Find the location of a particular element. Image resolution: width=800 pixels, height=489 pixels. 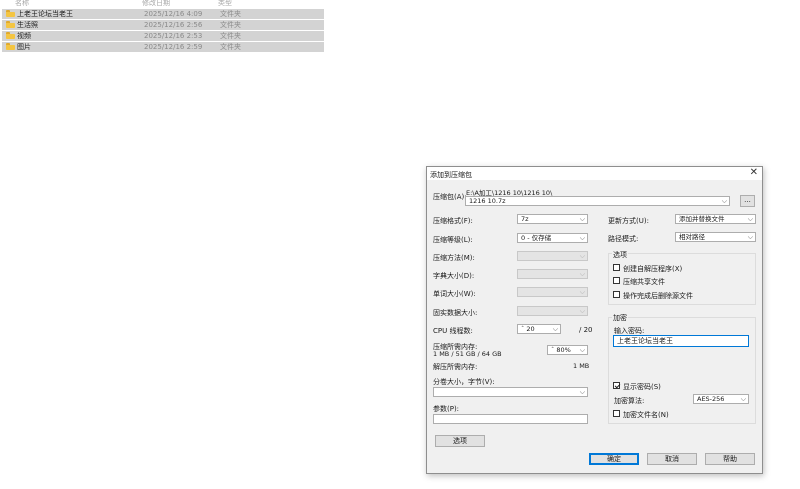

delete-after-label: 操作完成后删除源文件 is located at coordinates (658, 296).